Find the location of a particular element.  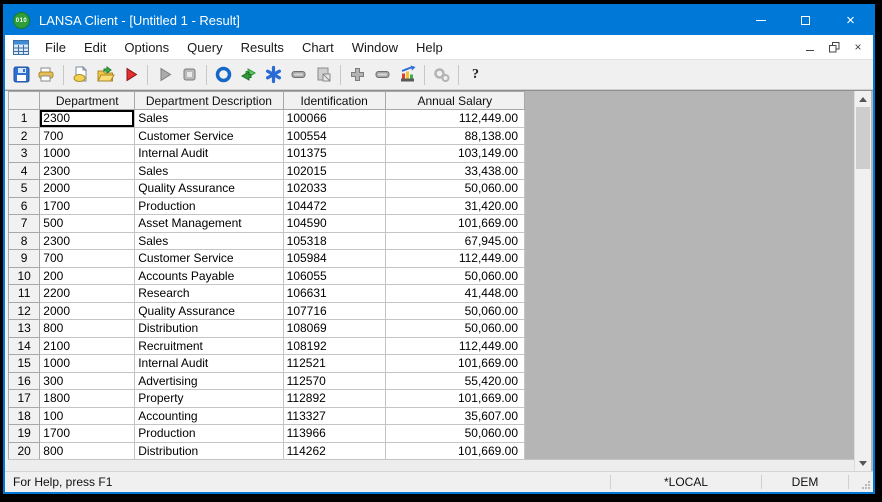

freeze-button is located at coordinates (273, 75).